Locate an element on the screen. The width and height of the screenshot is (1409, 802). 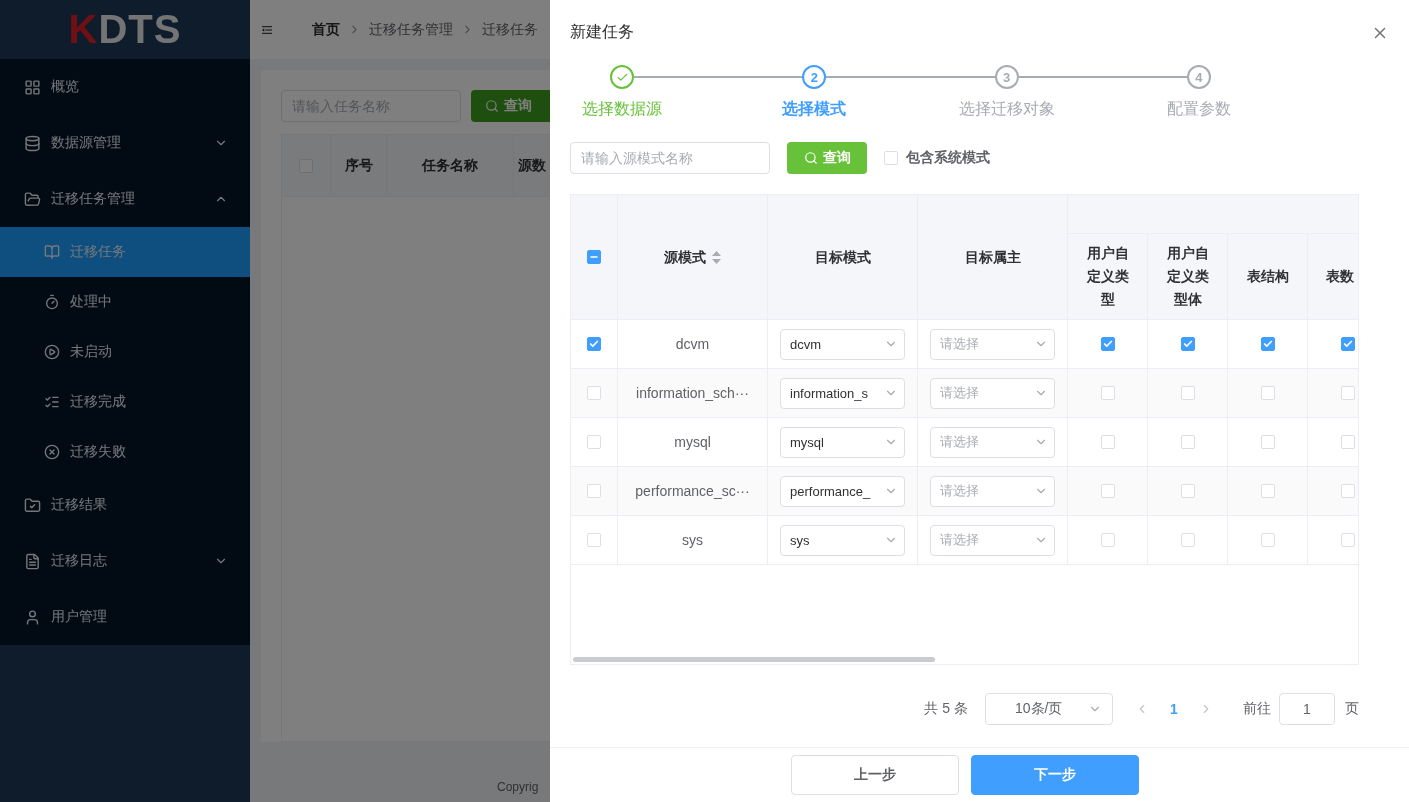
row-checkbox is located at coordinates (594, 344).